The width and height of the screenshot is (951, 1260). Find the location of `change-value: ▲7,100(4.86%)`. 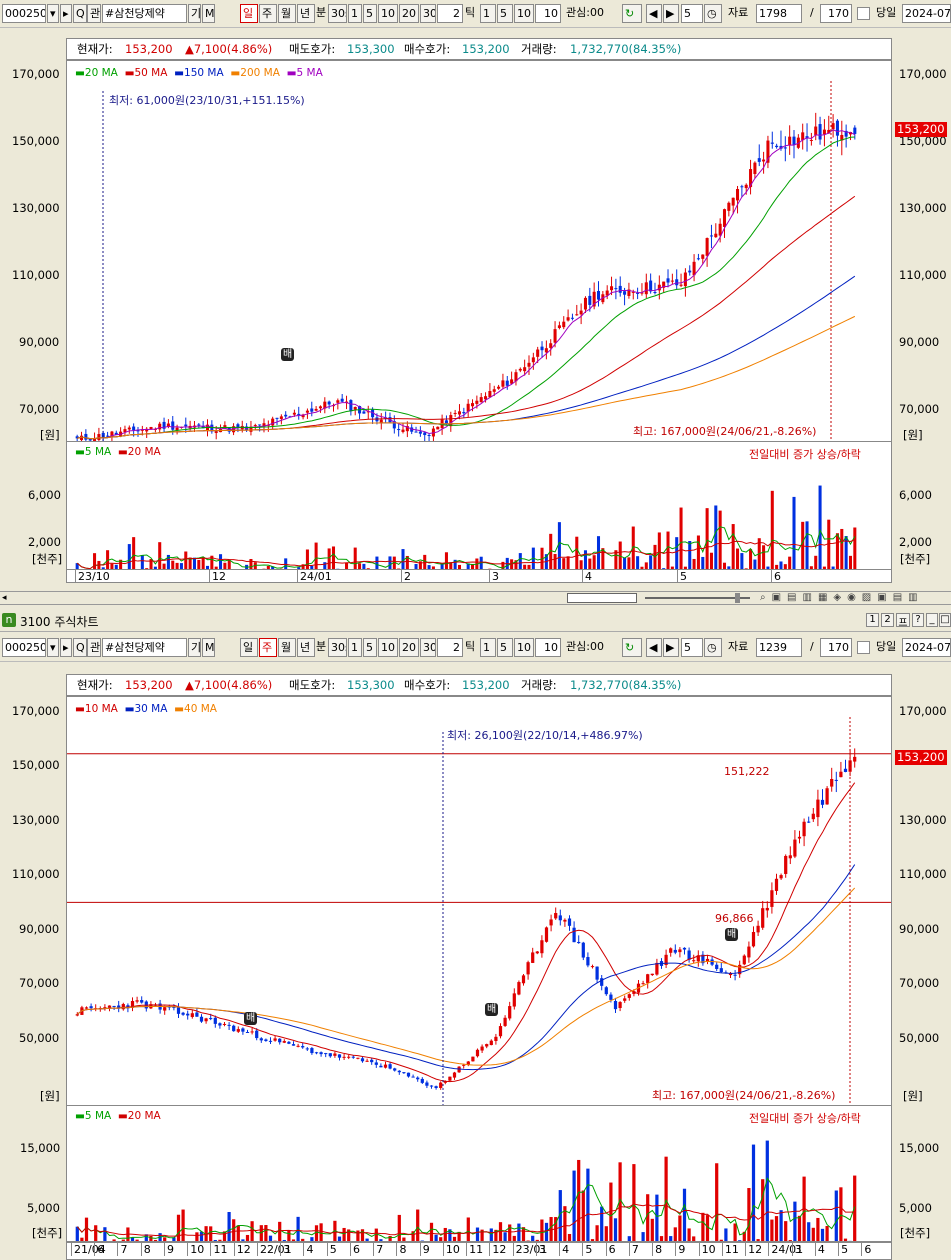

change-value: ▲7,100(4.86%) is located at coordinates (229, 685).